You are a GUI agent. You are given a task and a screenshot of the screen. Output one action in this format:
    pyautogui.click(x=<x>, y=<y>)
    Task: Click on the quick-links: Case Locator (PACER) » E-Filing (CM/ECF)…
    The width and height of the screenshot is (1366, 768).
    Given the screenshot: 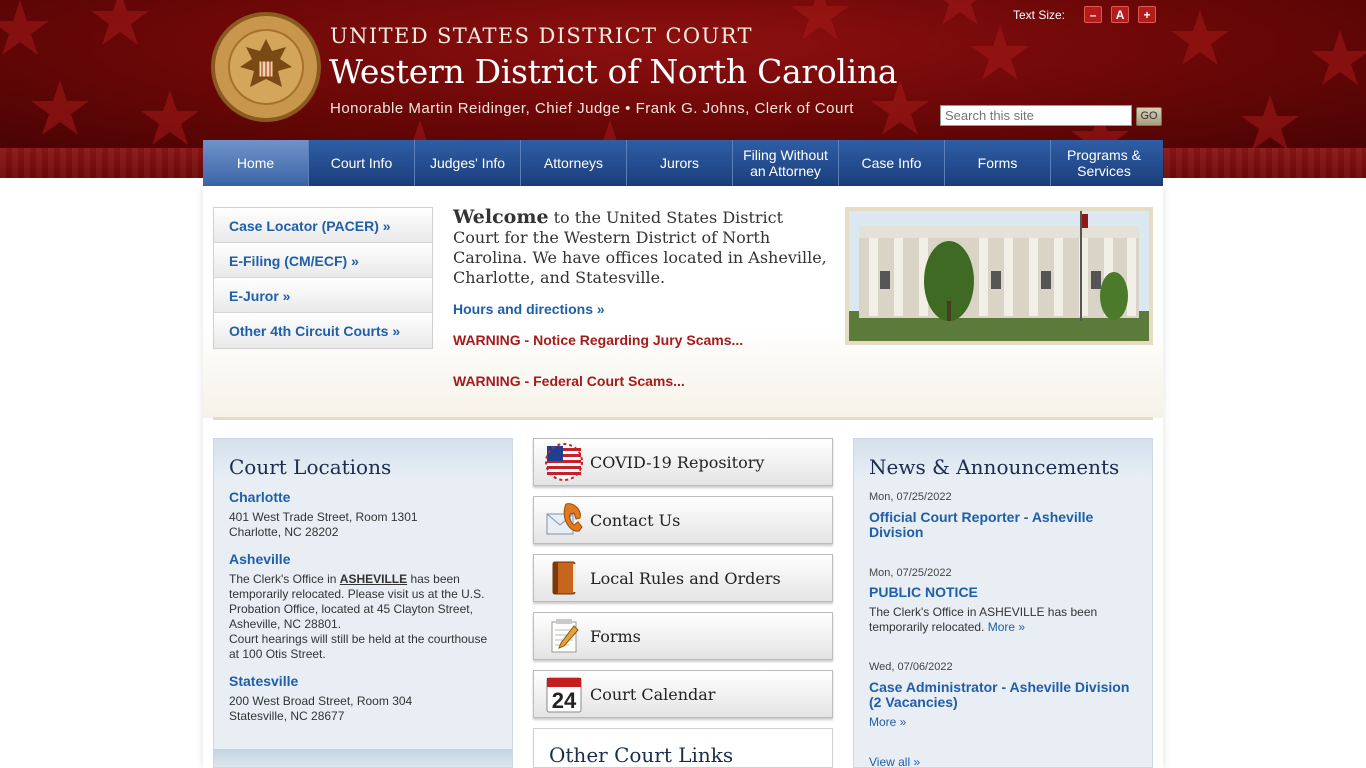 What is the action you would take?
    pyautogui.click(x=323, y=278)
    